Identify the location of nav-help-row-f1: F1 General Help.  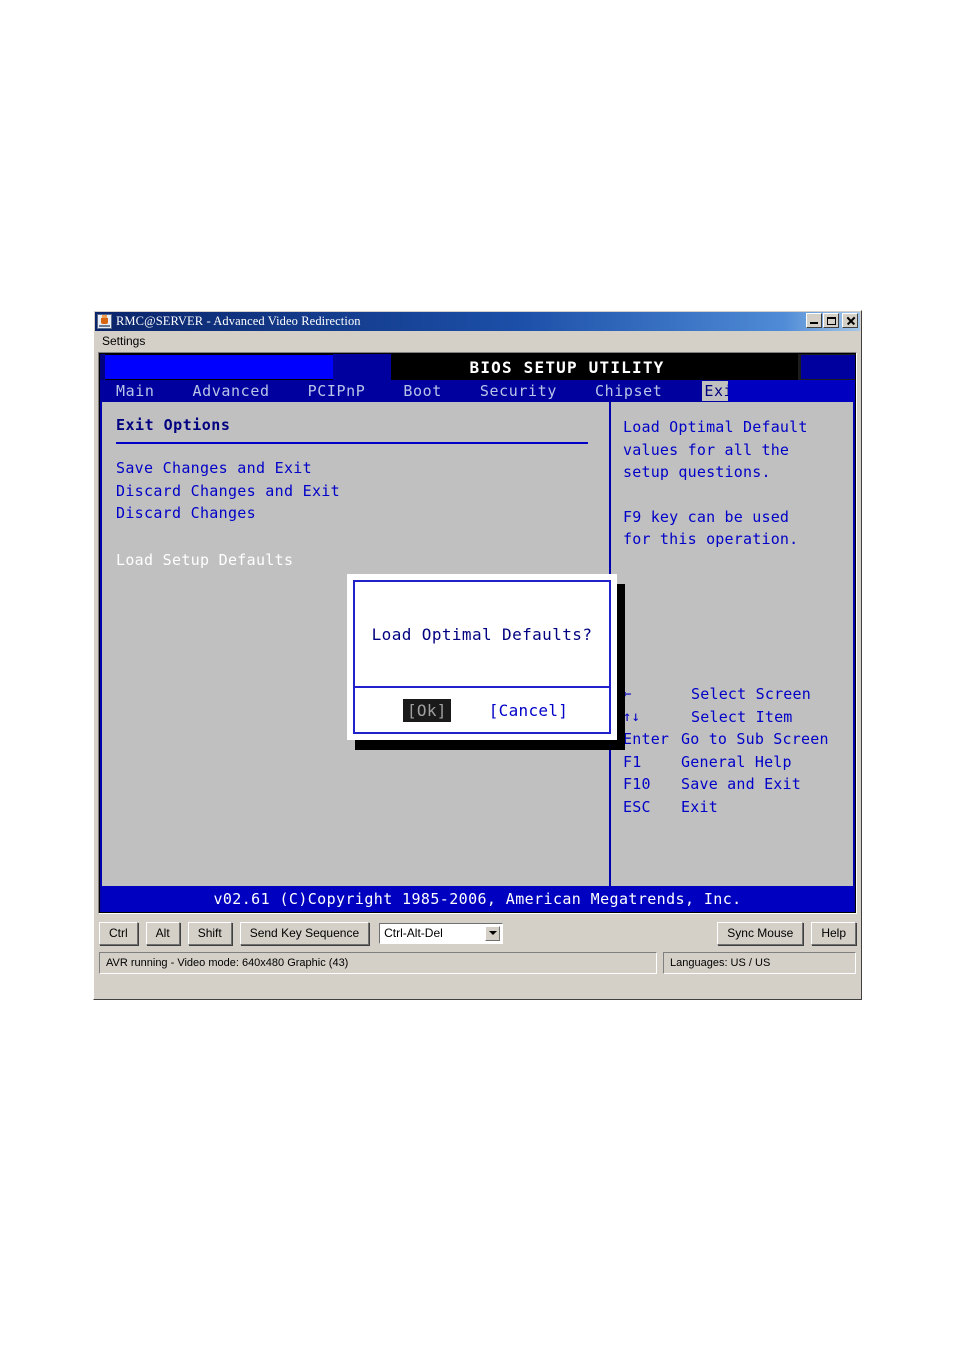
(739, 762).